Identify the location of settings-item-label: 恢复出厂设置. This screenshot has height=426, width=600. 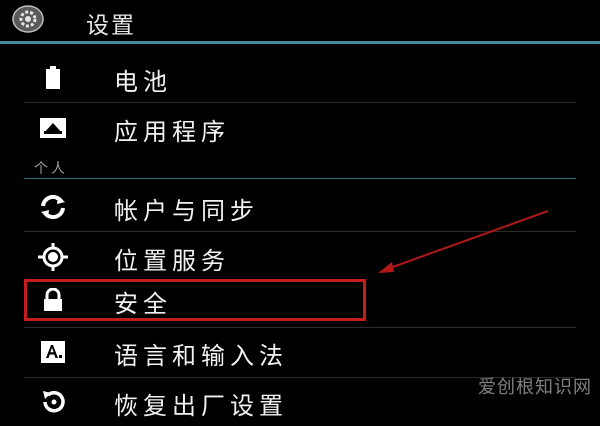
(201, 406).